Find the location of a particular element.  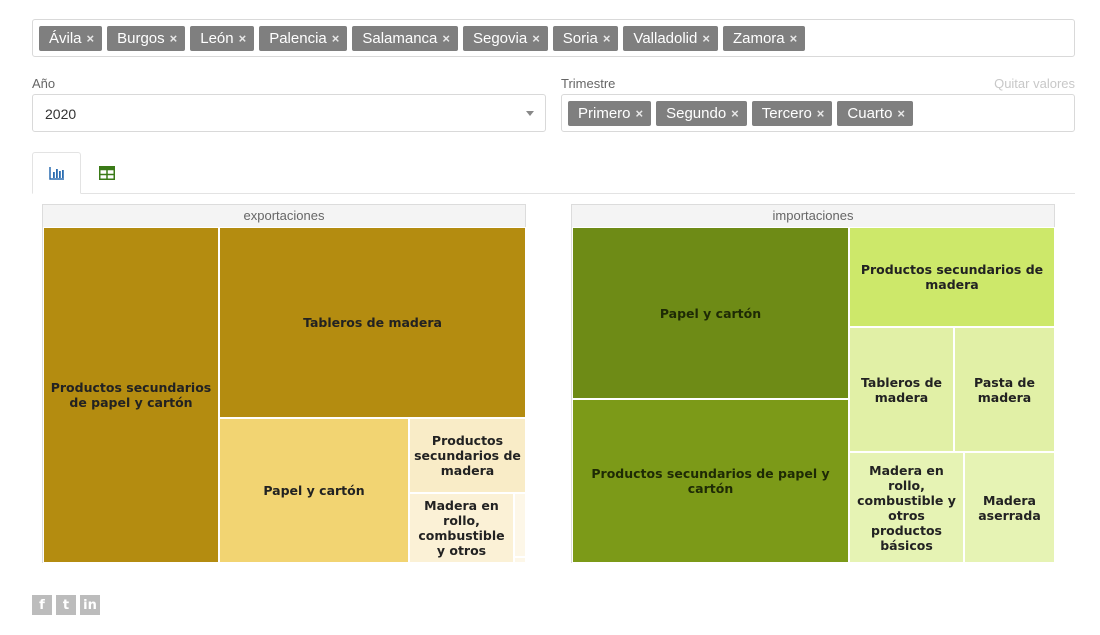

exports-treemap-title: exportaciones is located at coordinates (284, 216).